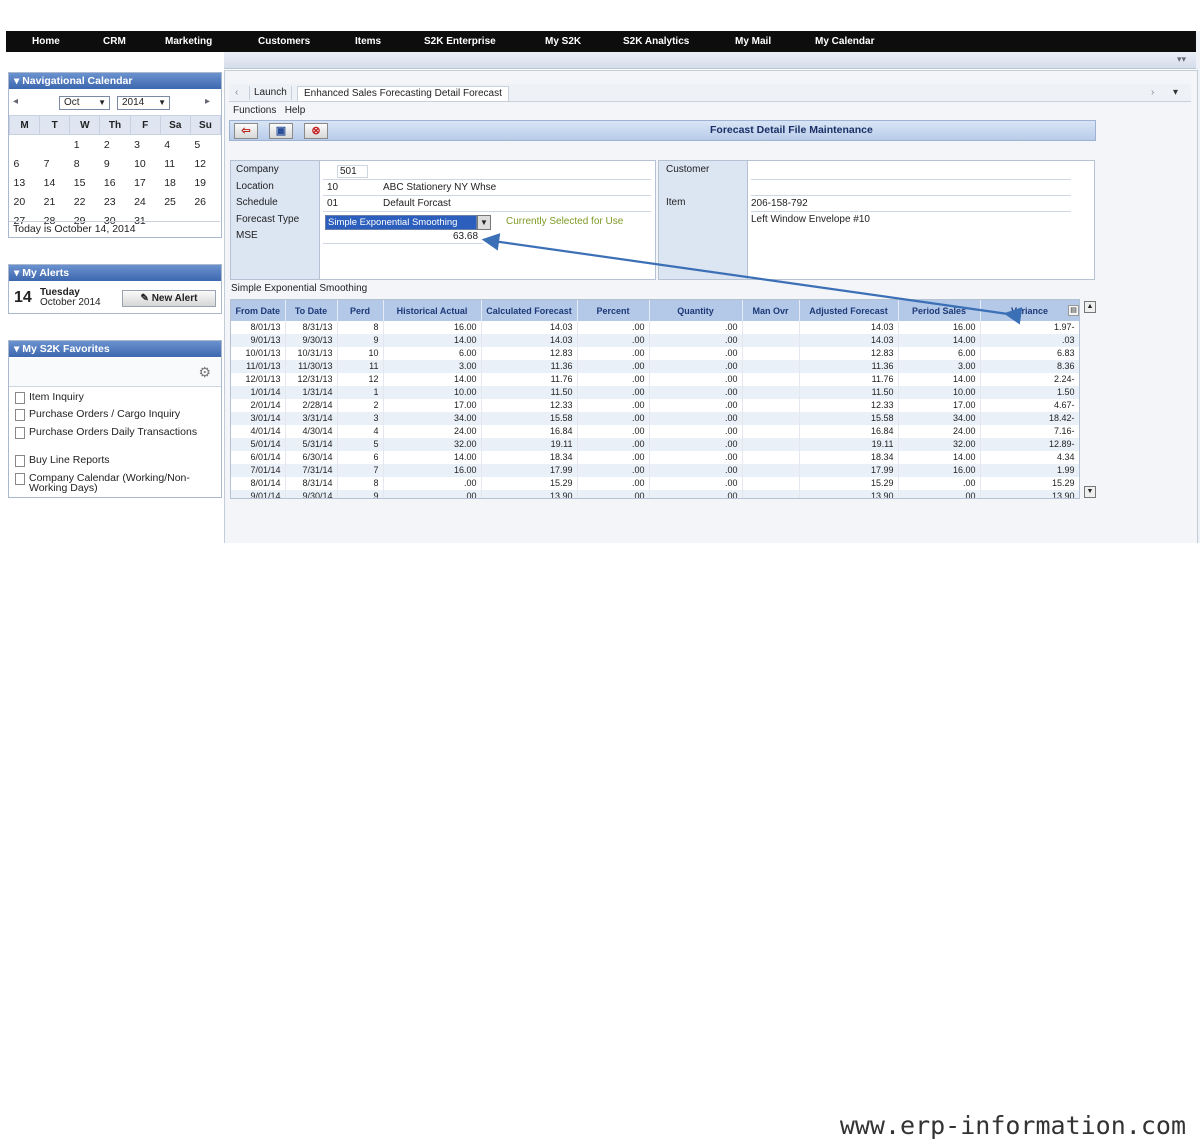 The image size is (1200, 1140). I want to click on new-alert-icon: ✎, so click(146, 298).